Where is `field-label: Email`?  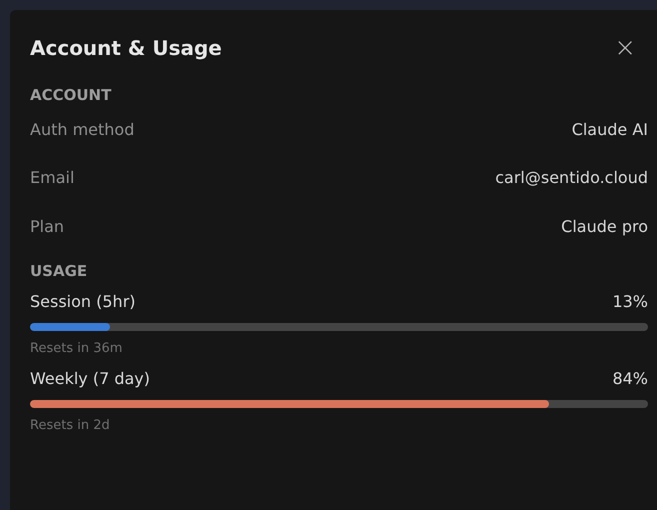 field-label: Email is located at coordinates (52, 178).